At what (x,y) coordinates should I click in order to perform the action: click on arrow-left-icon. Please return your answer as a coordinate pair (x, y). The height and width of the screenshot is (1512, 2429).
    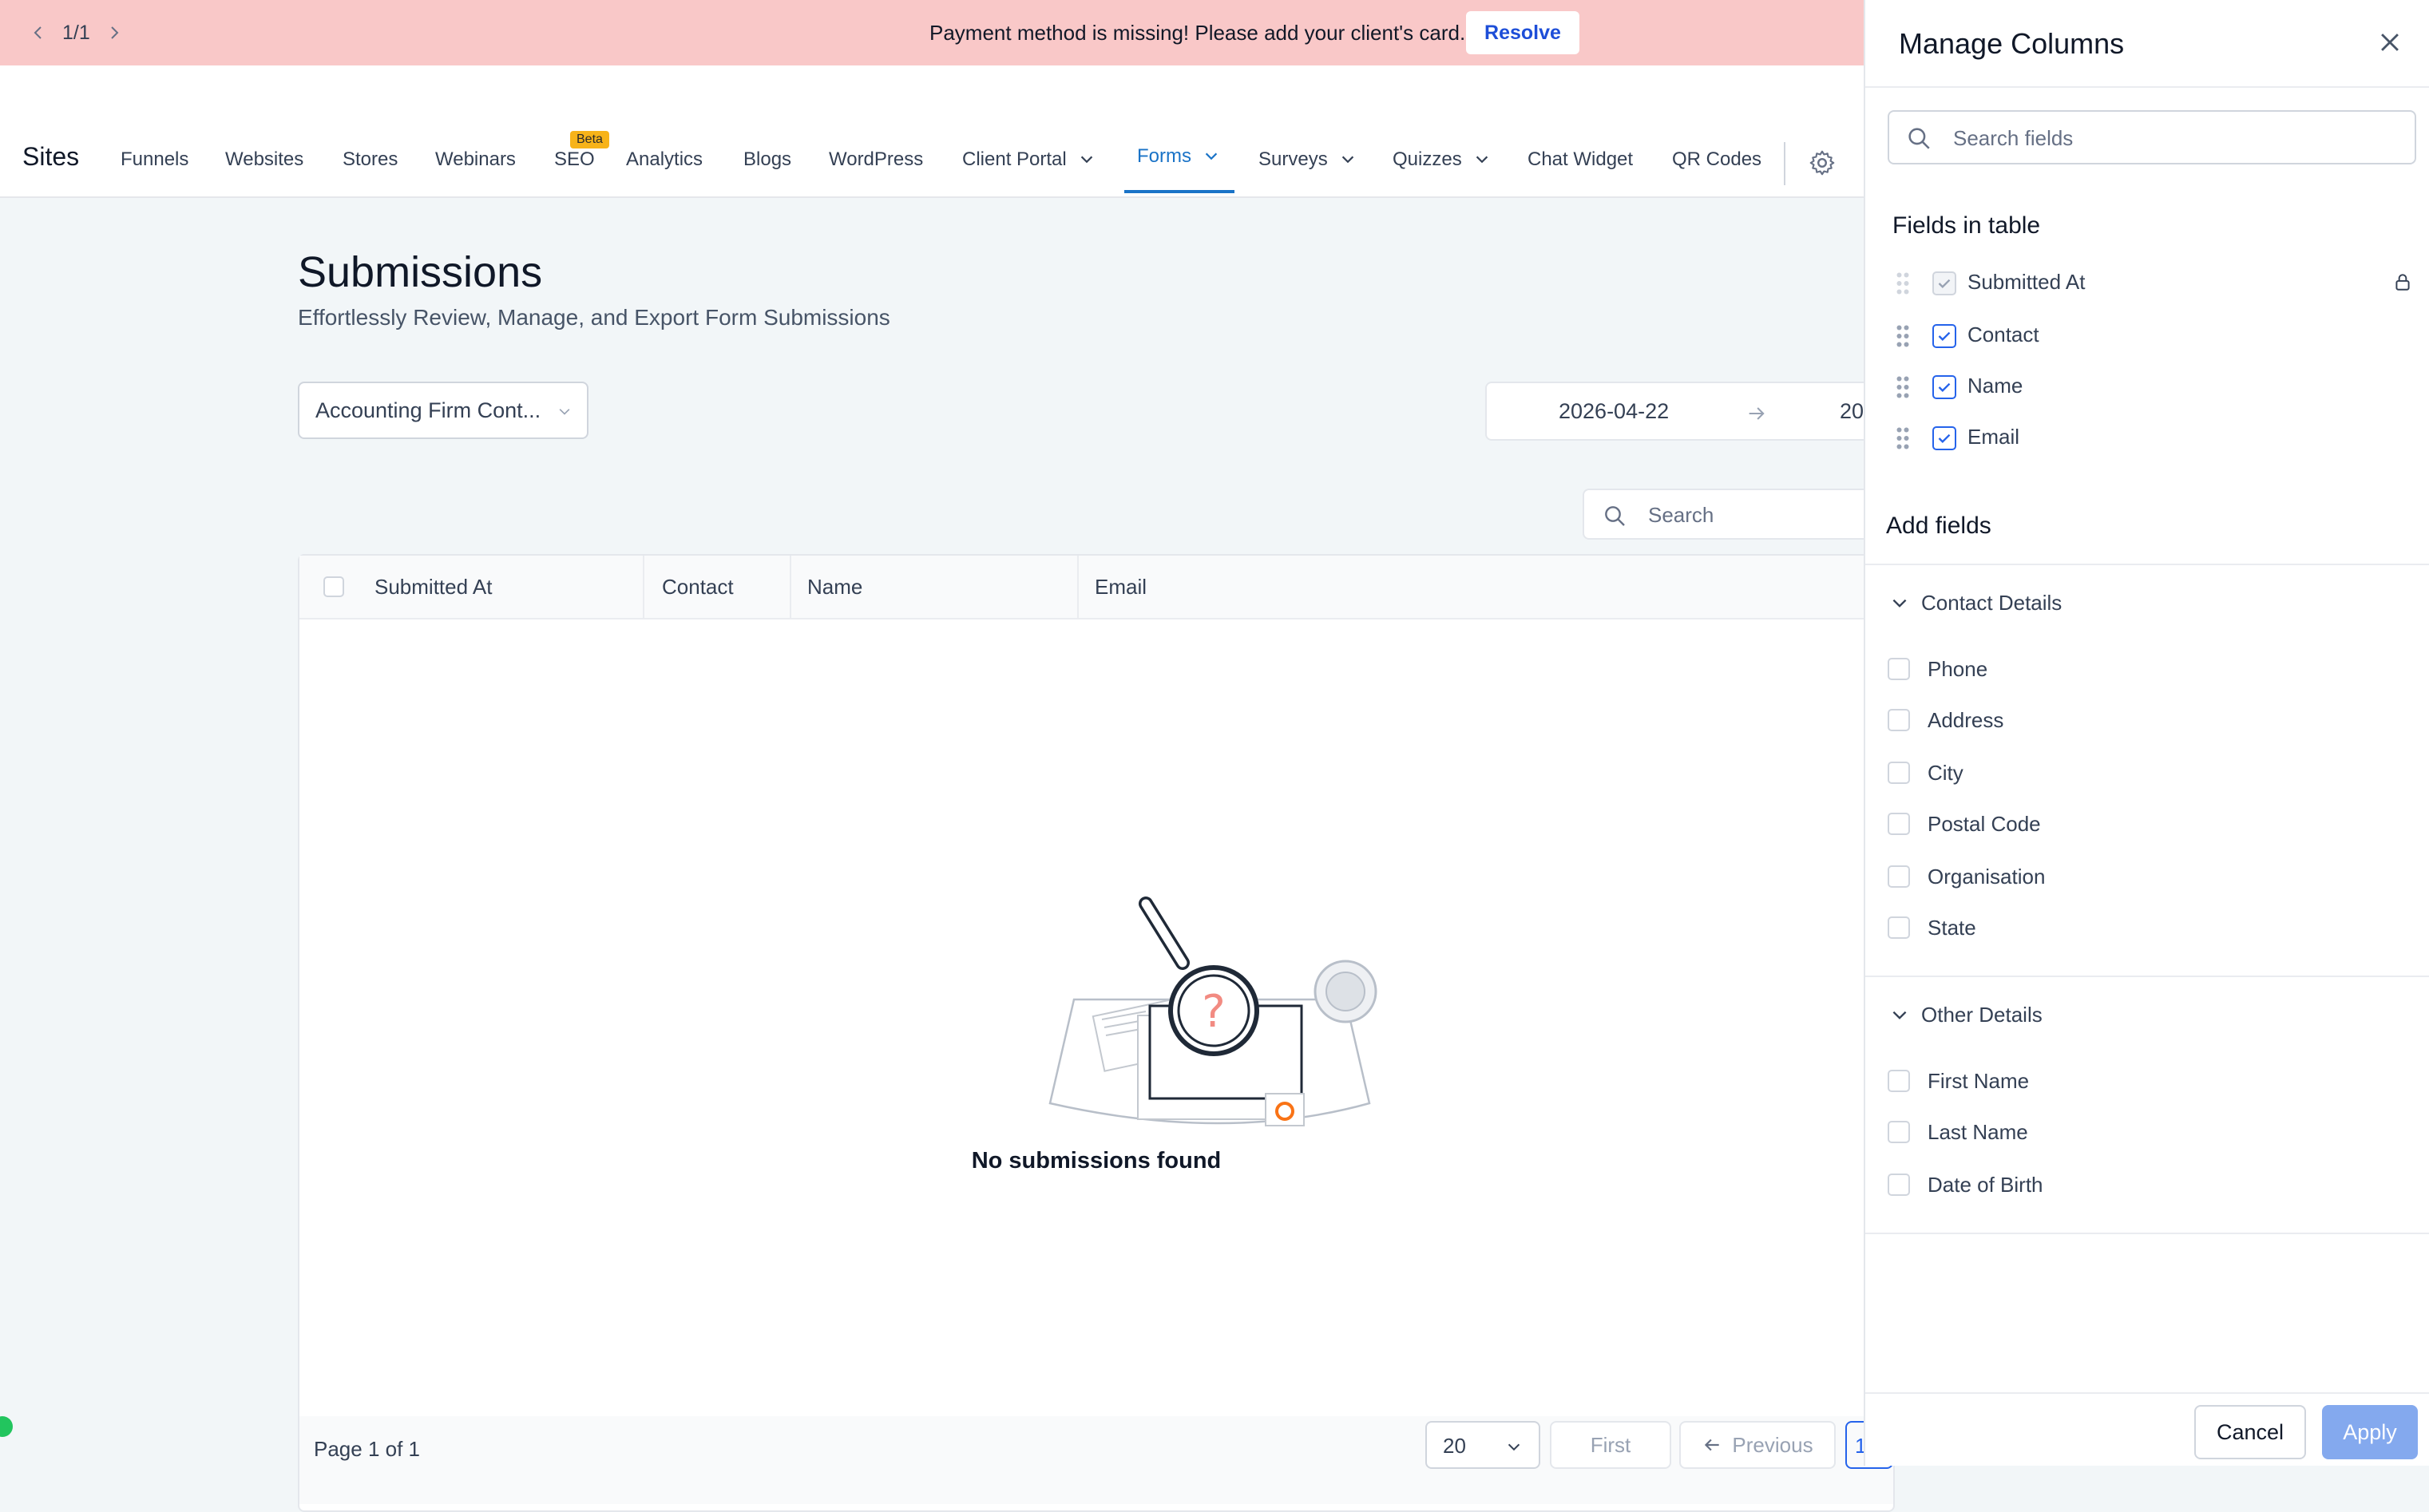
    Looking at the image, I should click on (1712, 1445).